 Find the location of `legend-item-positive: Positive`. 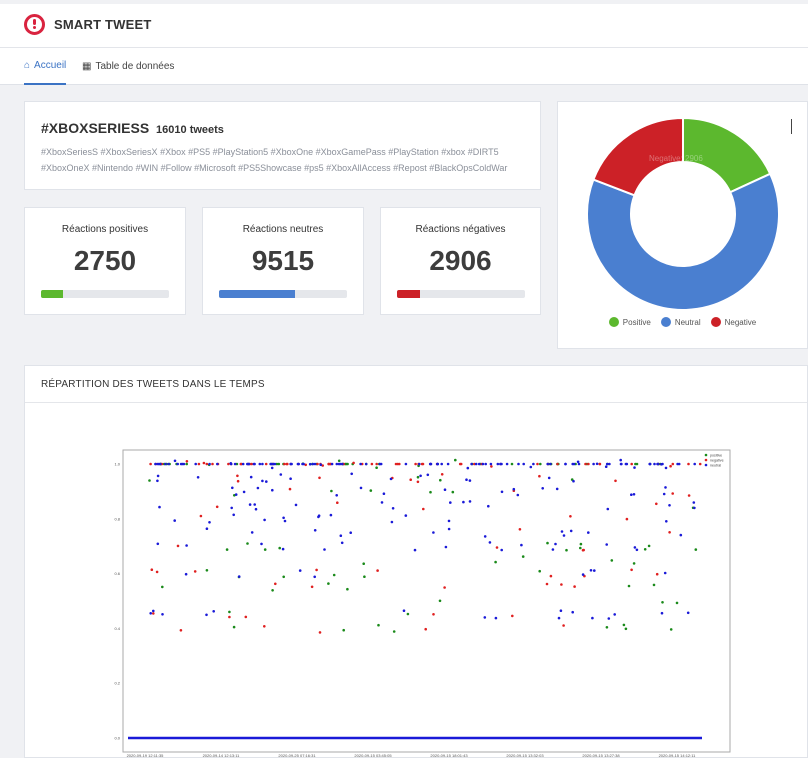

legend-item-positive: Positive is located at coordinates (629, 322).